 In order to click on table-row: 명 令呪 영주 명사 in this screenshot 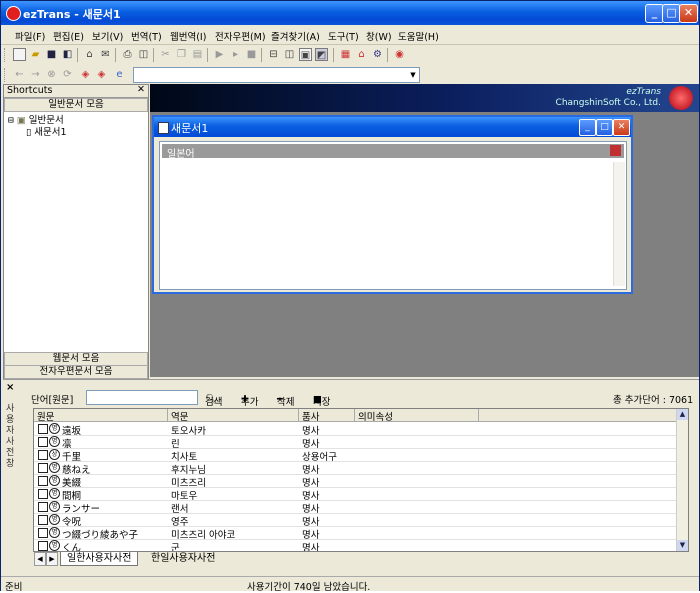, I will do `click(355, 520)`.